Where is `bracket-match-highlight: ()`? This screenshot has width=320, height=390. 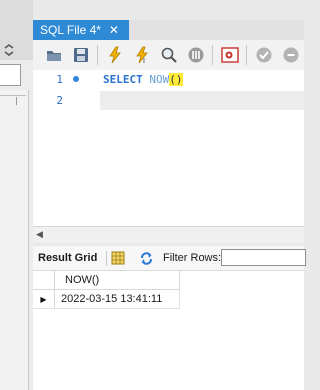
bracket-match-highlight: () is located at coordinates (176, 79).